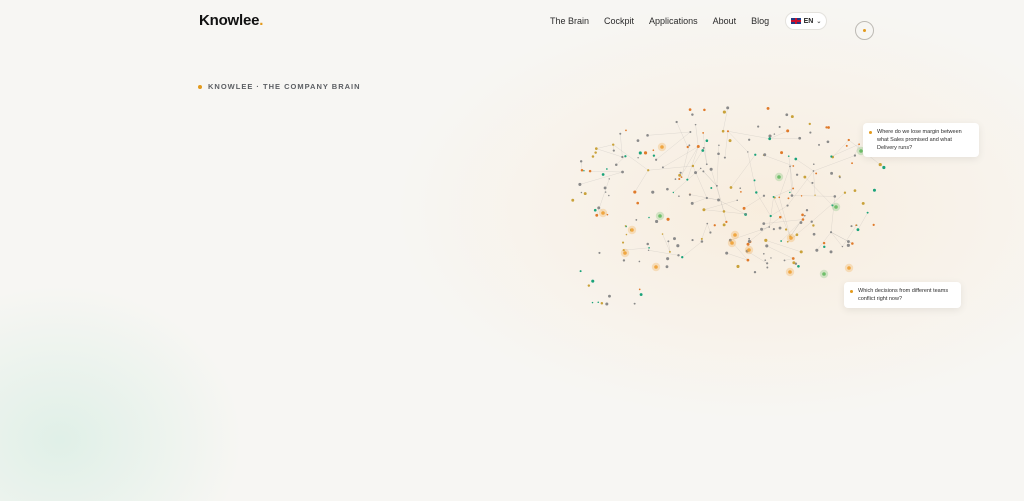 Image resolution: width=1024 pixels, height=501 pixels. I want to click on hero-eyebrow: KNOWLEE · THE COMPANY BRAIN, so click(279, 86).